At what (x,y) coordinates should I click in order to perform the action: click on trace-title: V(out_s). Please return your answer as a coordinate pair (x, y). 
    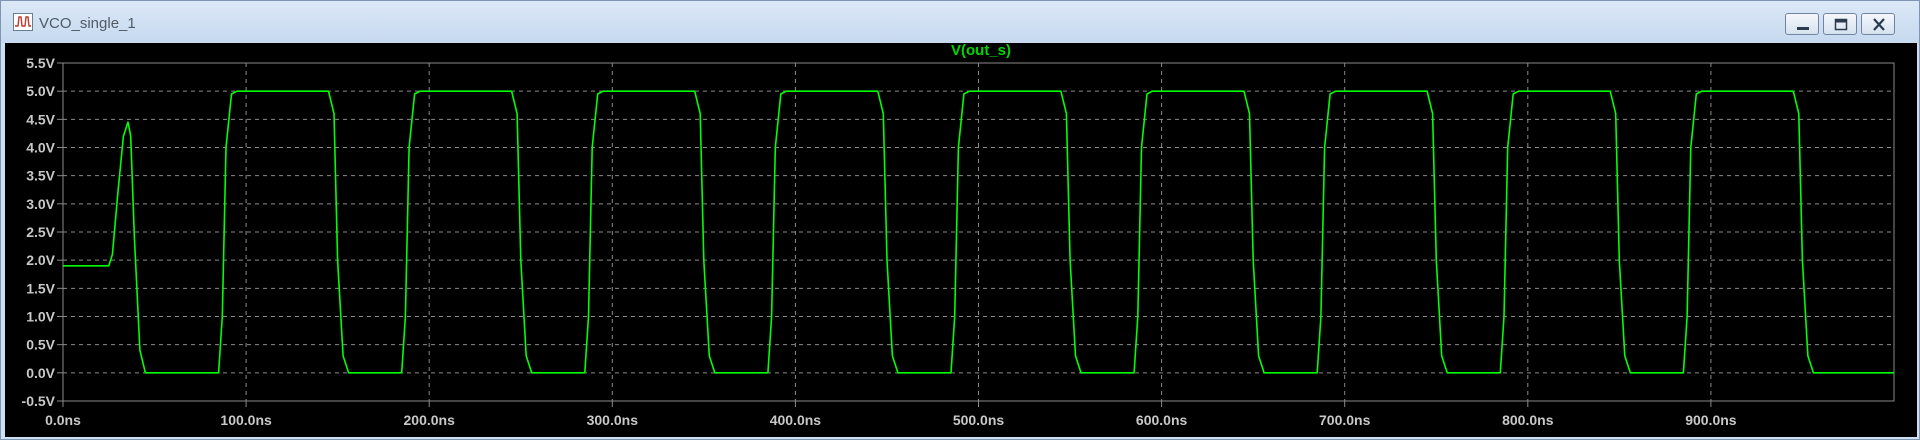
    Looking at the image, I should click on (981, 51).